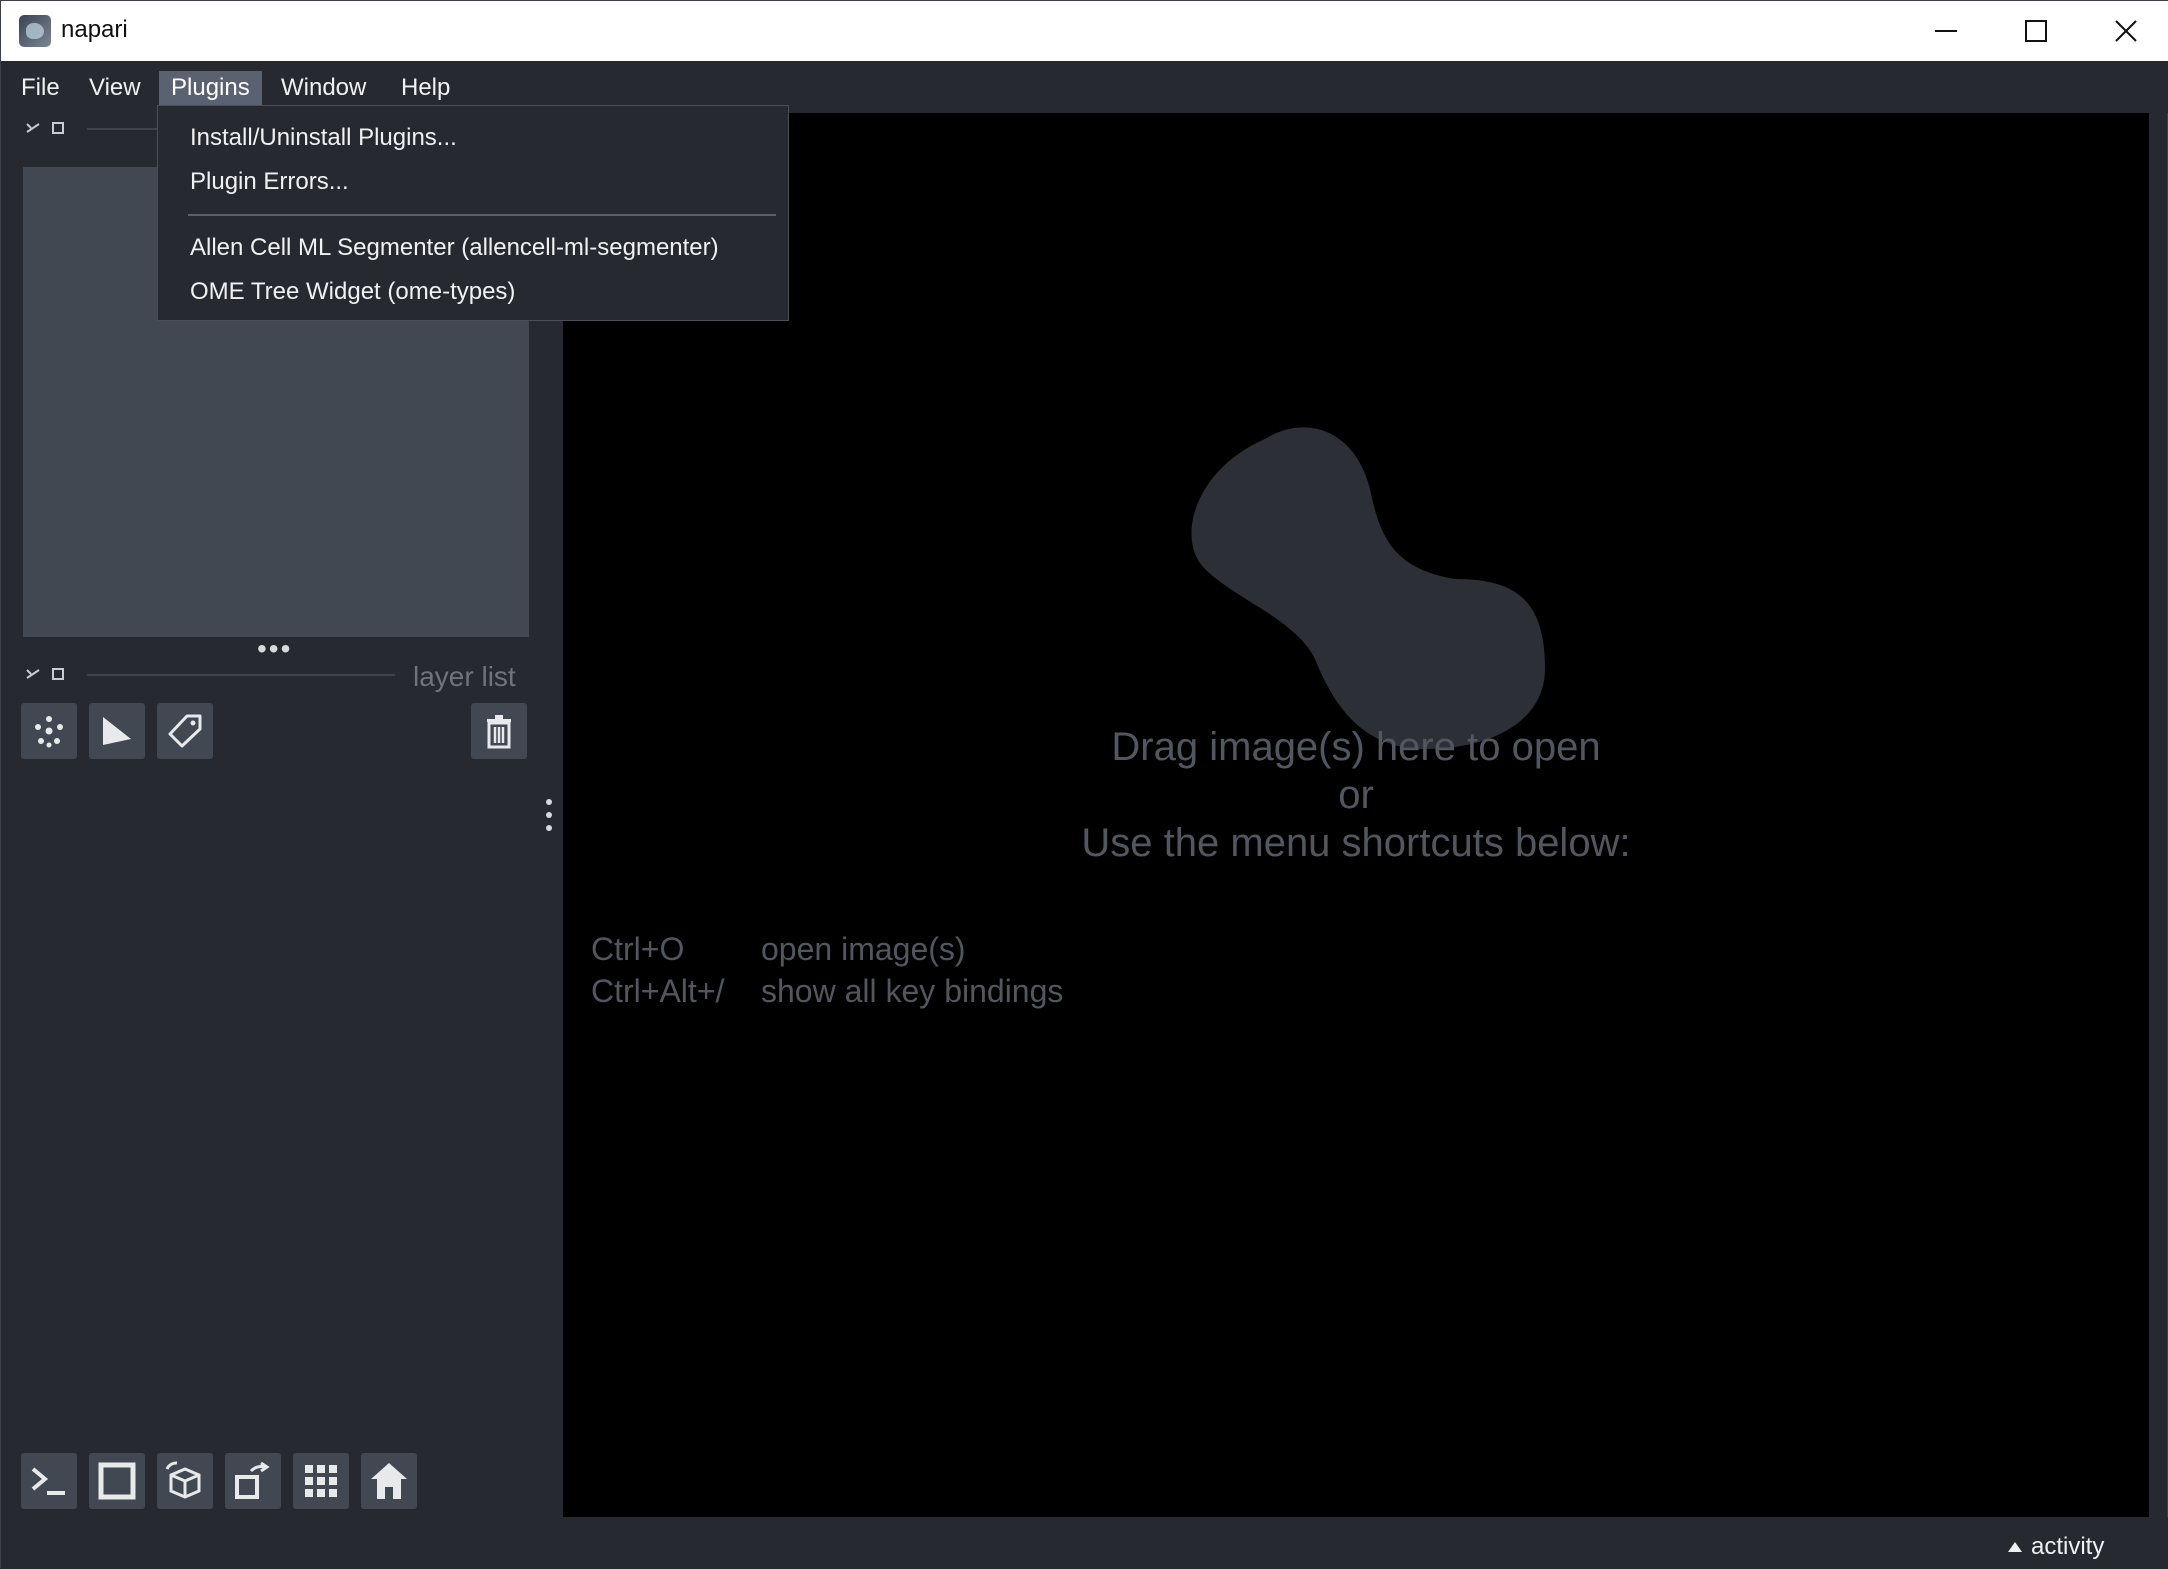  What do you see at coordinates (2068, 1546) in the screenshot?
I see `activity-label: activity` at bounding box center [2068, 1546].